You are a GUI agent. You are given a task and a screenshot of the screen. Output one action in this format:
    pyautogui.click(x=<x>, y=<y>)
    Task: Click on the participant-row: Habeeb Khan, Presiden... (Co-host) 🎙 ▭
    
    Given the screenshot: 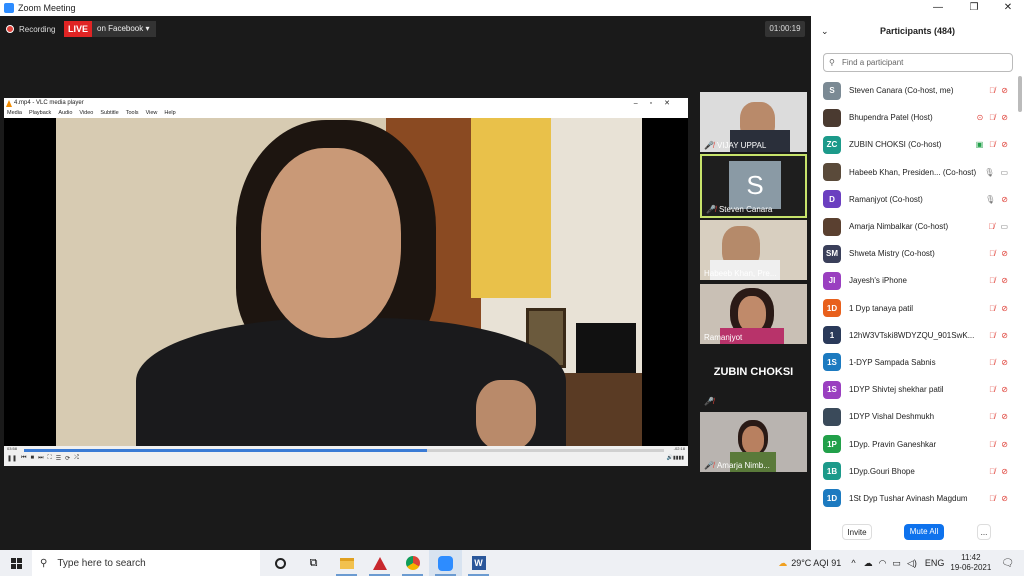 What is the action you would take?
    pyautogui.click(x=913, y=172)
    